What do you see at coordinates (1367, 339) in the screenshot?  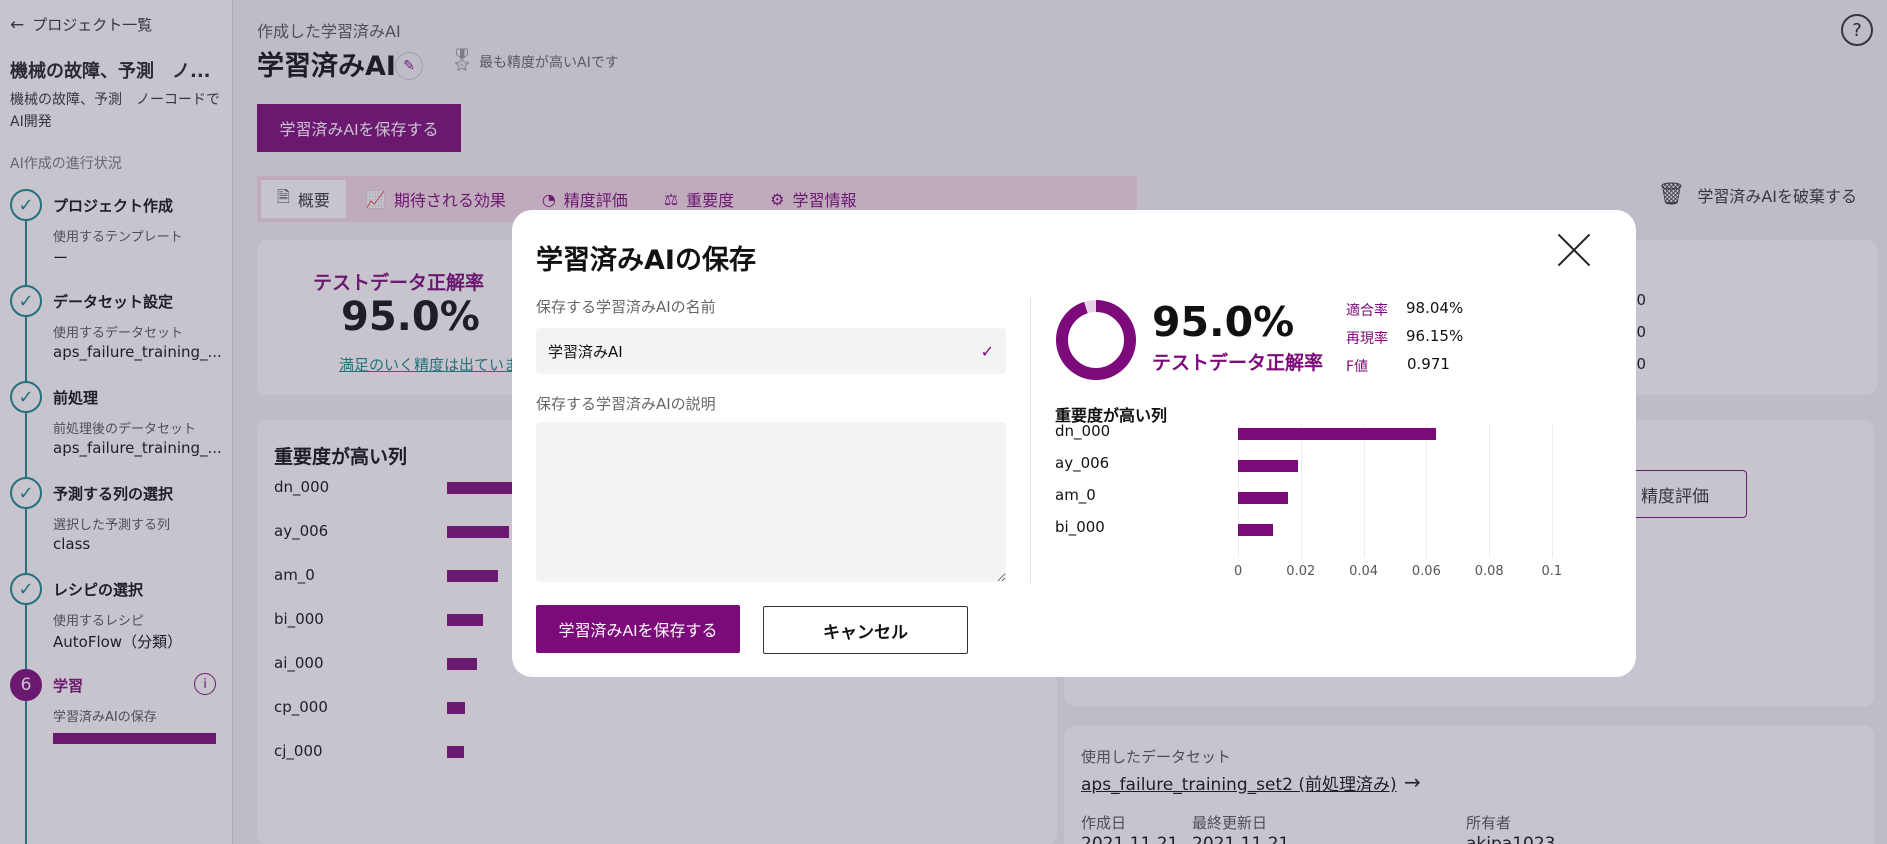 I see `metric-label: 再現率` at bounding box center [1367, 339].